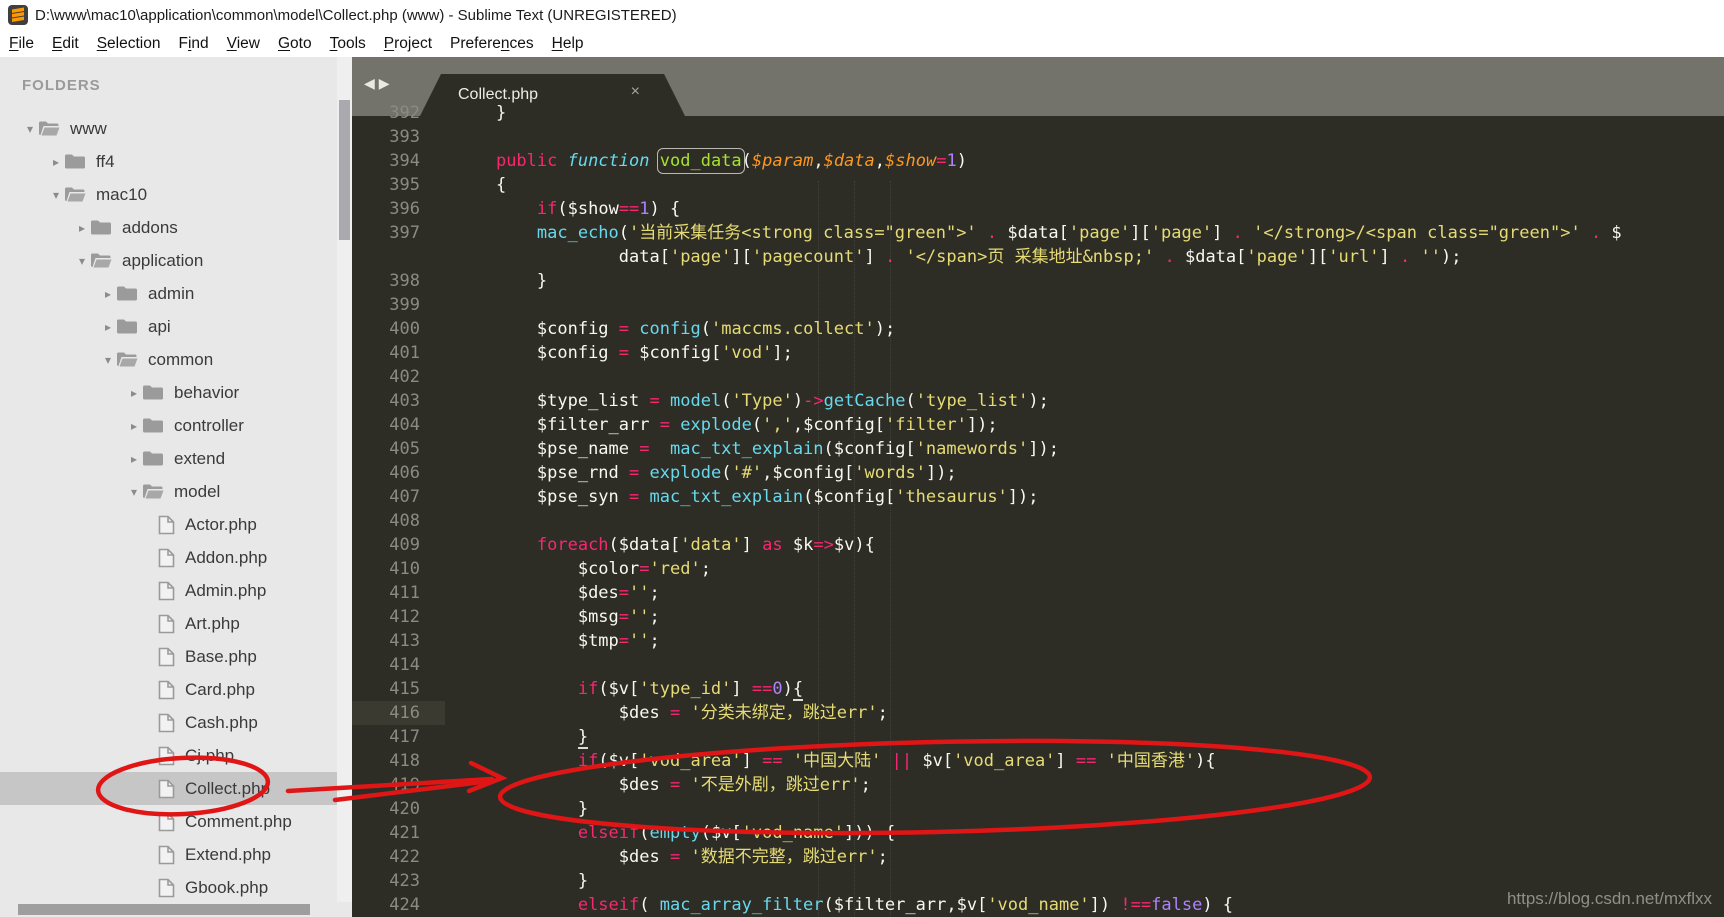 The height and width of the screenshot is (917, 1724). What do you see at coordinates (168, 854) in the screenshot?
I see `file-extend-php: Extend.php` at bounding box center [168, 854].